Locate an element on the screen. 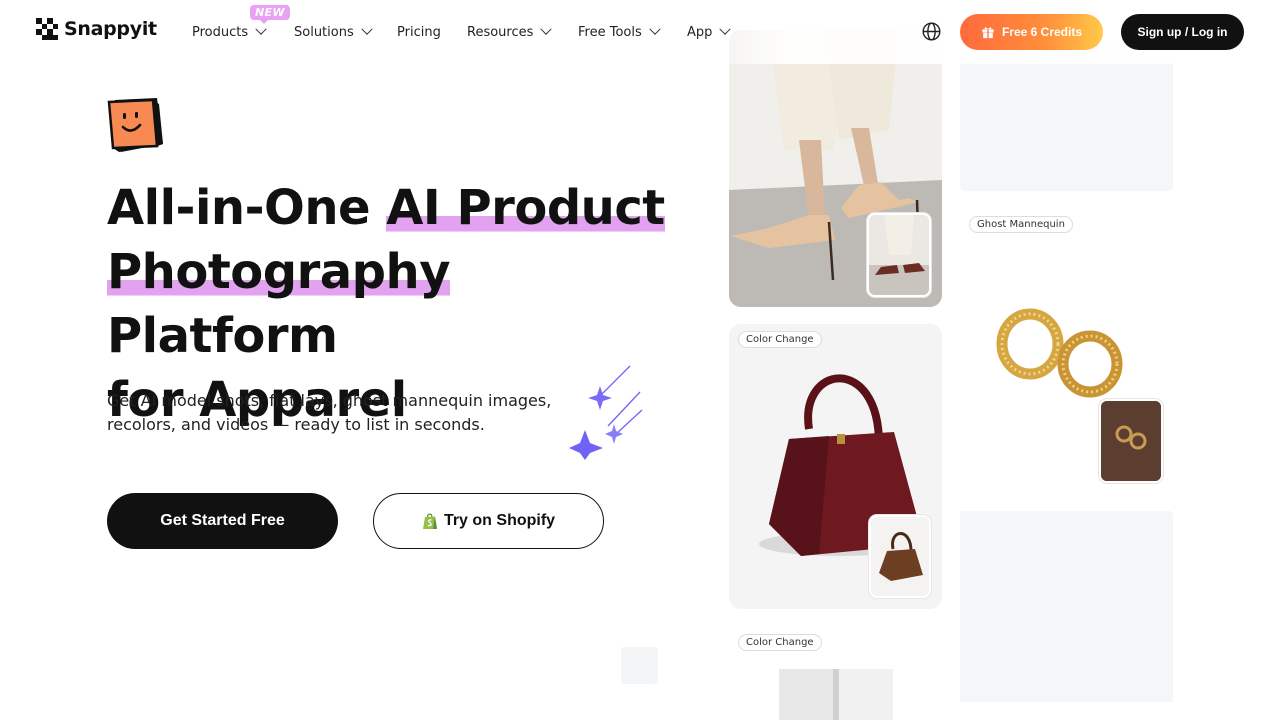  nav-item-label: Solutions is located at coordinates (324, 32).